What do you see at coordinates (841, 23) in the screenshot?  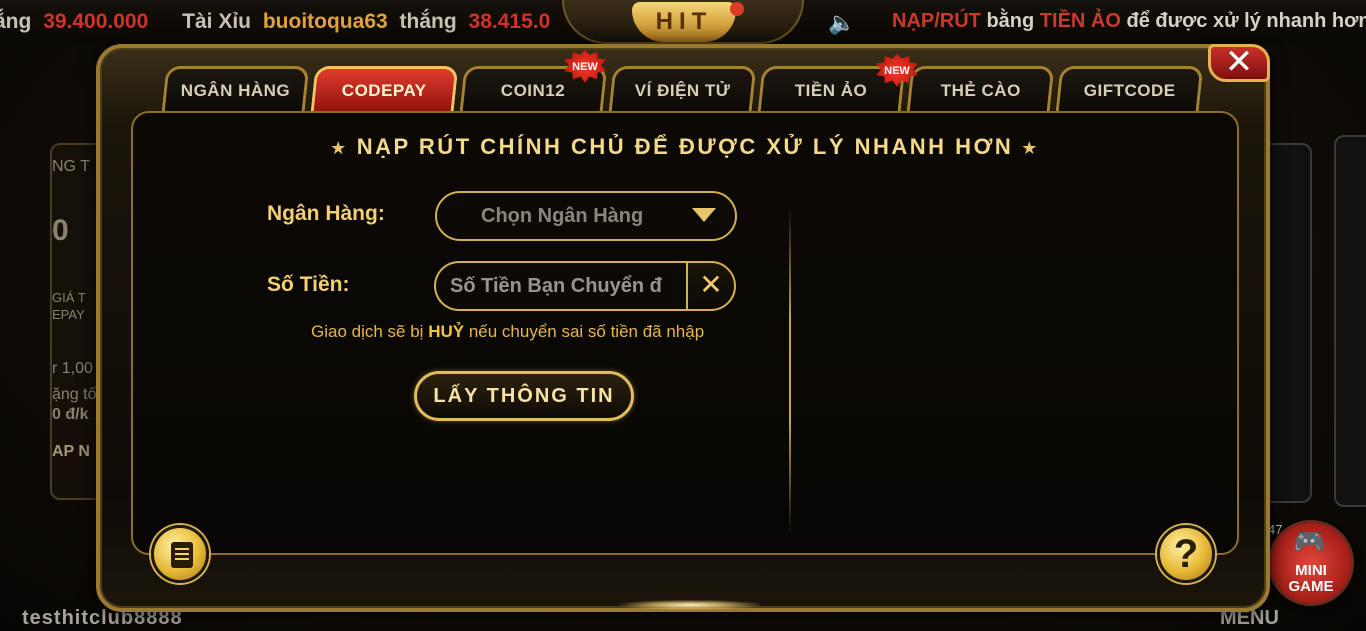 I see `speaker-icon: 🔈` at bounding box center [841, 23].